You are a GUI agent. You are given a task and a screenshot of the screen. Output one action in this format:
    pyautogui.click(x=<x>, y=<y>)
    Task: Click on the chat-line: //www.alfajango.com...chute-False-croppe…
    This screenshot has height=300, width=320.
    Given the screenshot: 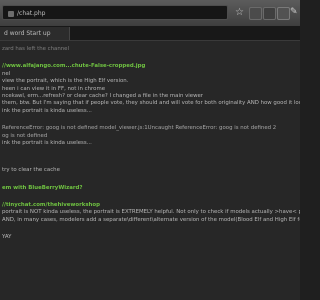 What is the action you would take?
    pyautogui.click(x=150, y=66)
    